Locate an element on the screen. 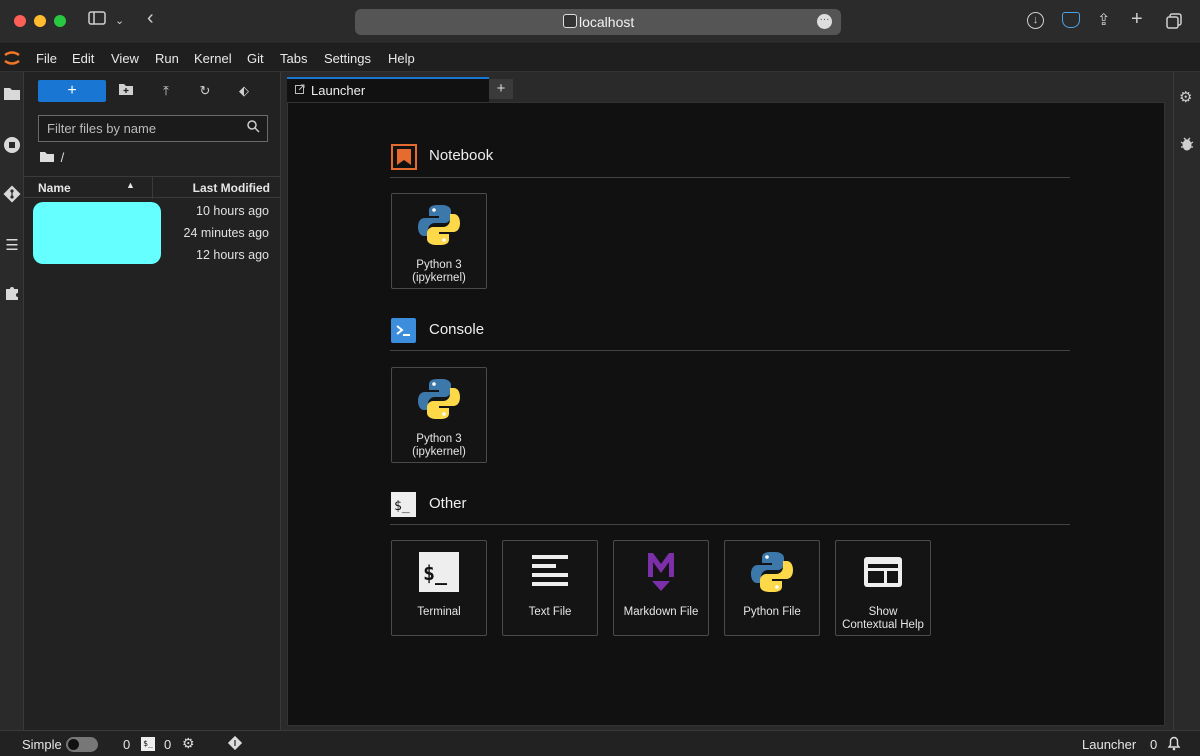 Image resolution: width=1200 pixels, height=756 pixels. tab-launcher: Launcher is located at coordinates (388, 89).